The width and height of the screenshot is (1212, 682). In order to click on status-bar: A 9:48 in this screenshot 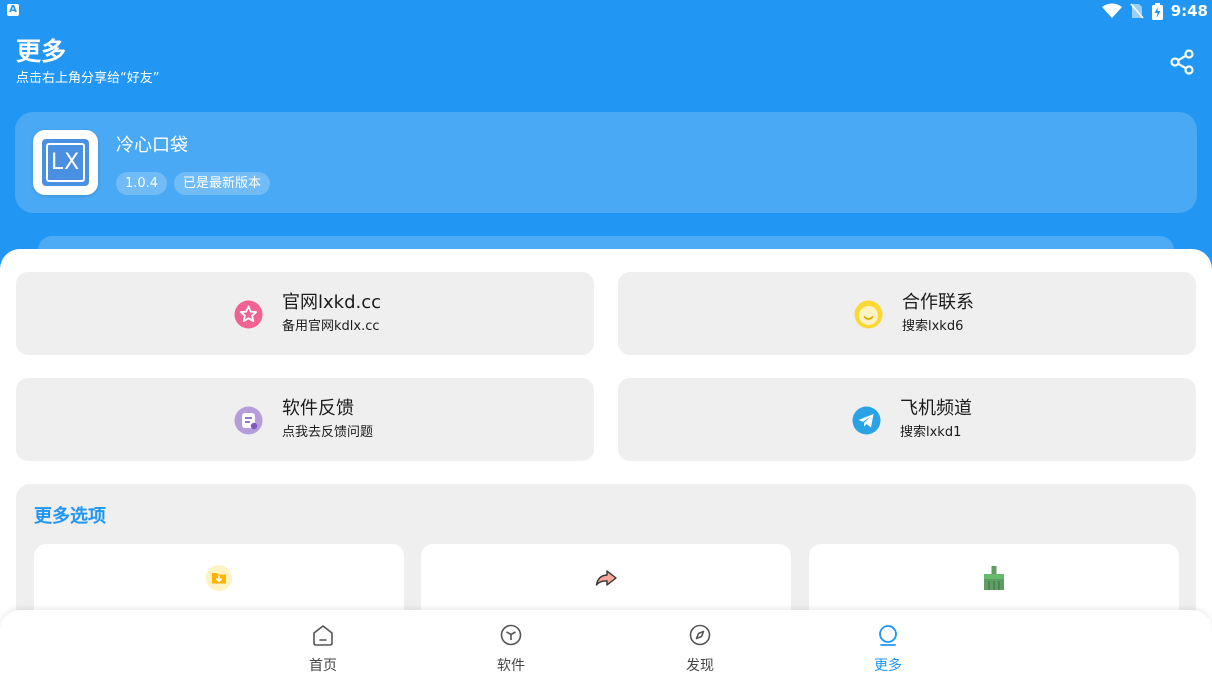, I will do `click(606, 11)`.